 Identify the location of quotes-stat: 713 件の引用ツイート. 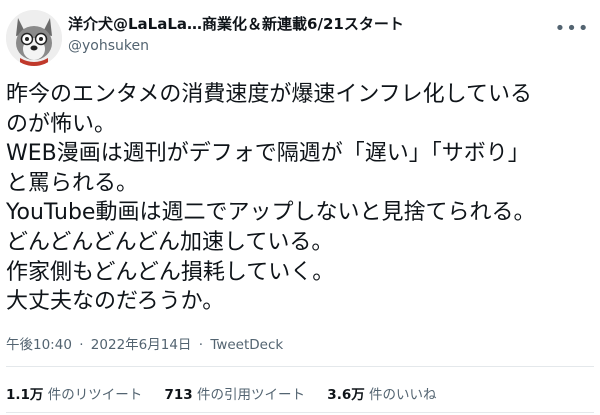
(235, 393).